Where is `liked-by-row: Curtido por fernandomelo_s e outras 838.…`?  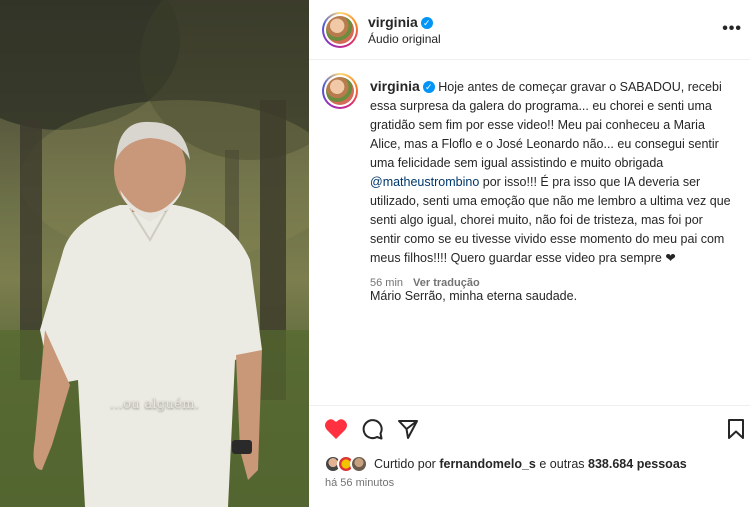 liked-by-row: Curtido por fernandomelo_s e outras 838.… is located at coordinates (505, 464).